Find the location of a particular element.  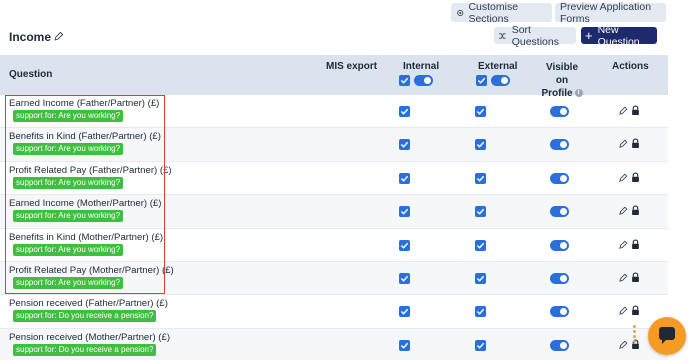

internal-select-all-checkbox is located at coordinates (404, 80).